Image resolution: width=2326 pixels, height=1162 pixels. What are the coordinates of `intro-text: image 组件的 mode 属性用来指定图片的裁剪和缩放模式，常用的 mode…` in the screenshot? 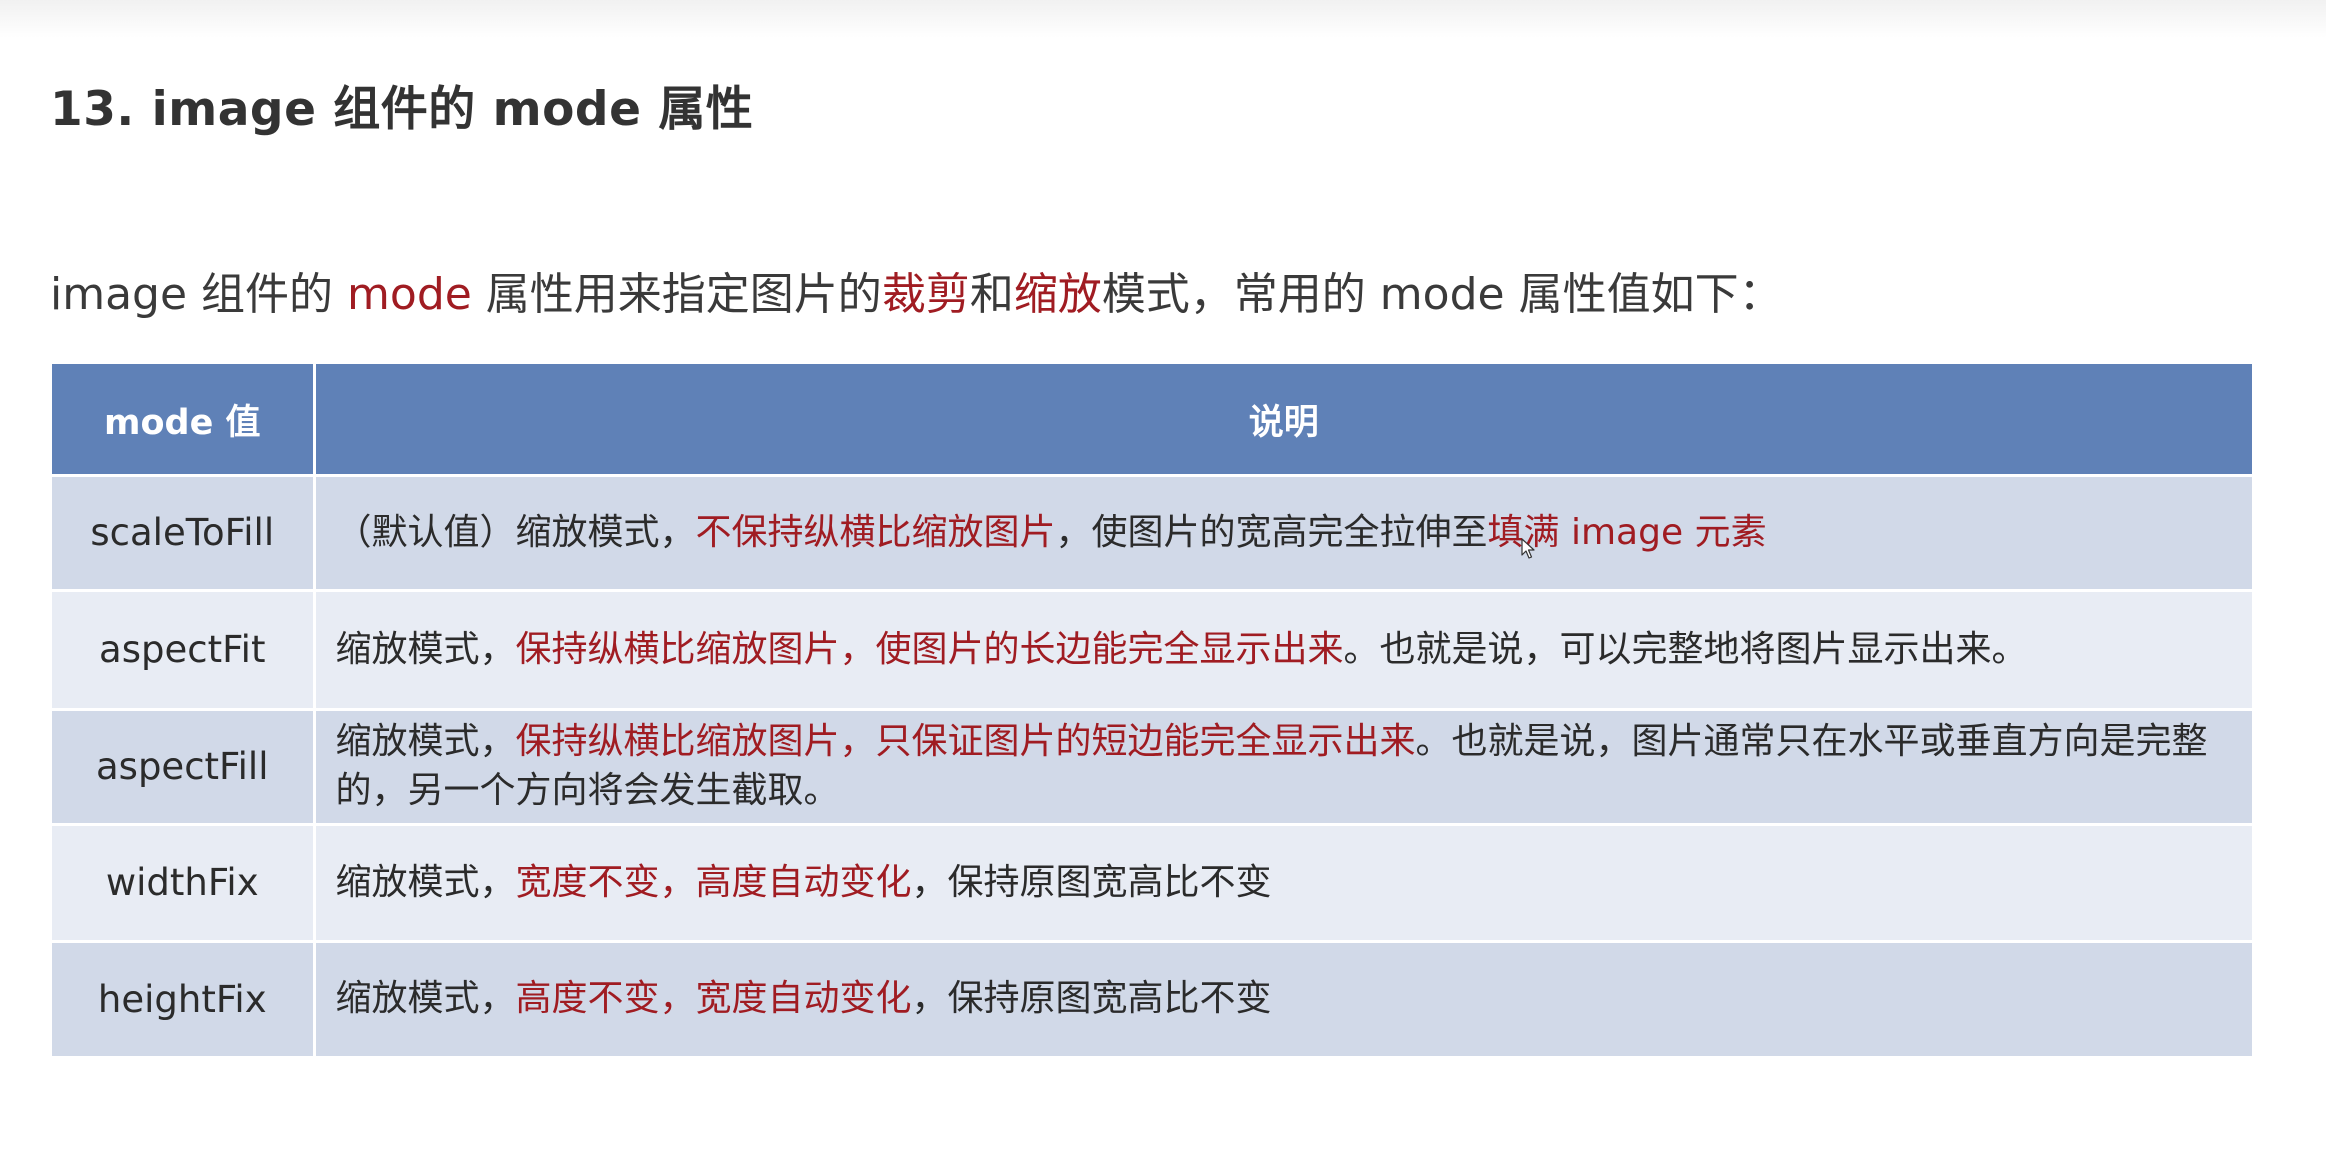 It's located at (916, 290).